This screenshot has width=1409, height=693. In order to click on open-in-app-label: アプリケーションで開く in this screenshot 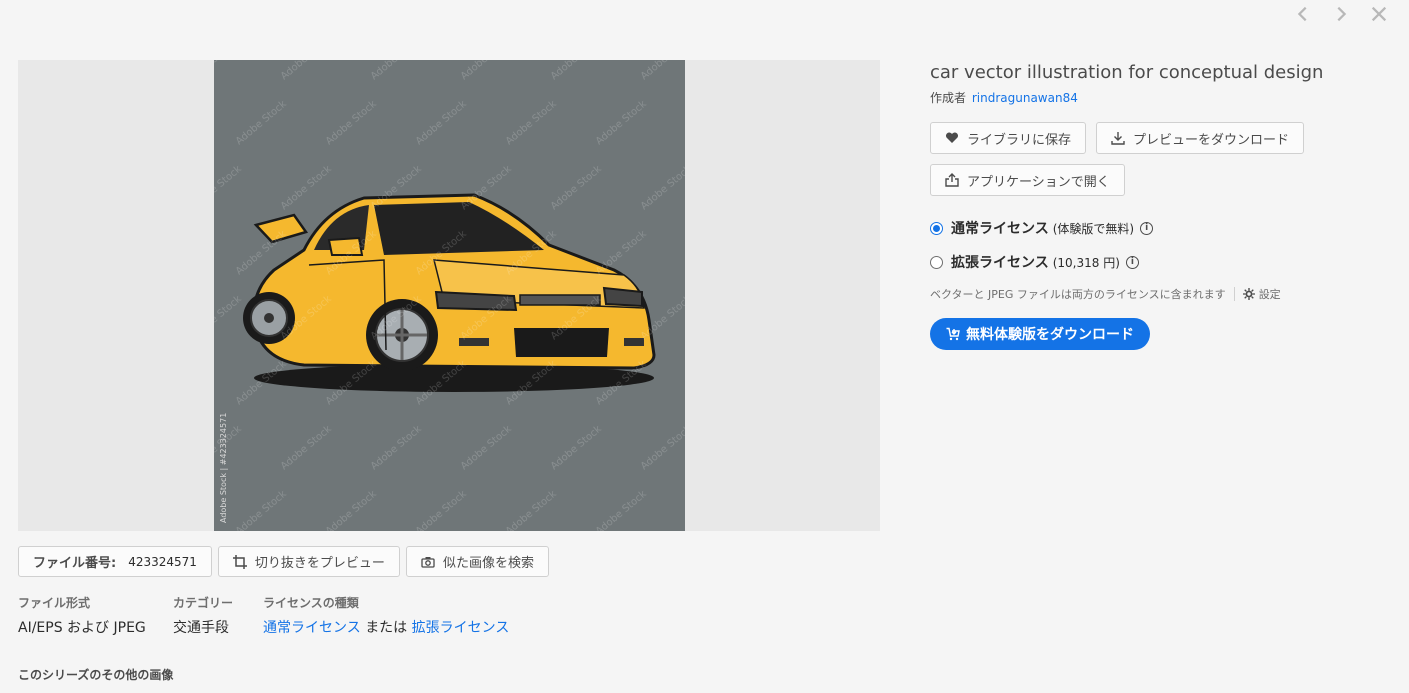, I will do `click(1038, 182)`.